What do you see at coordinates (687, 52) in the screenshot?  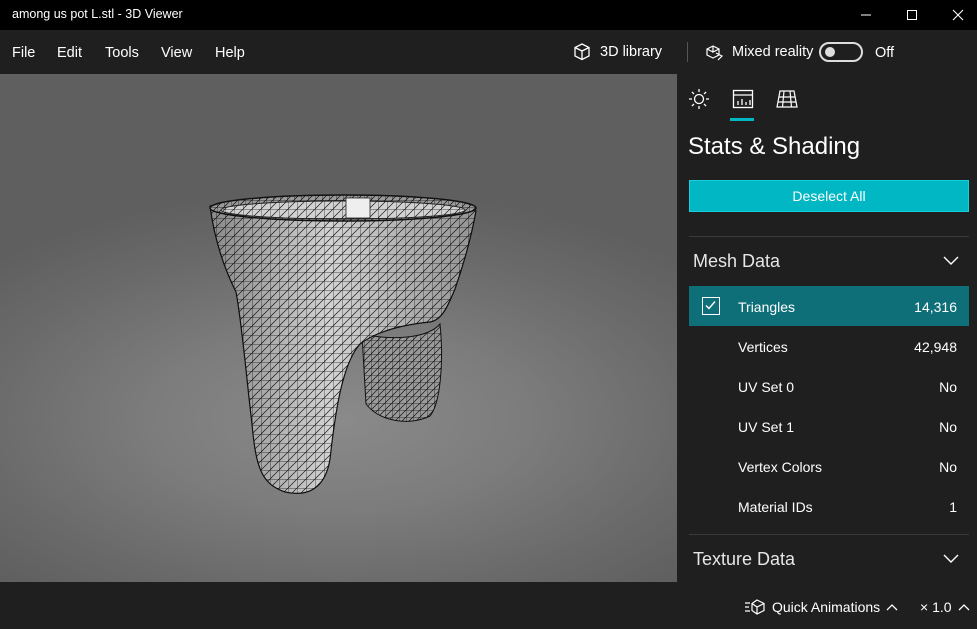 I see `menu-separator` at bounding box center [687, 52].